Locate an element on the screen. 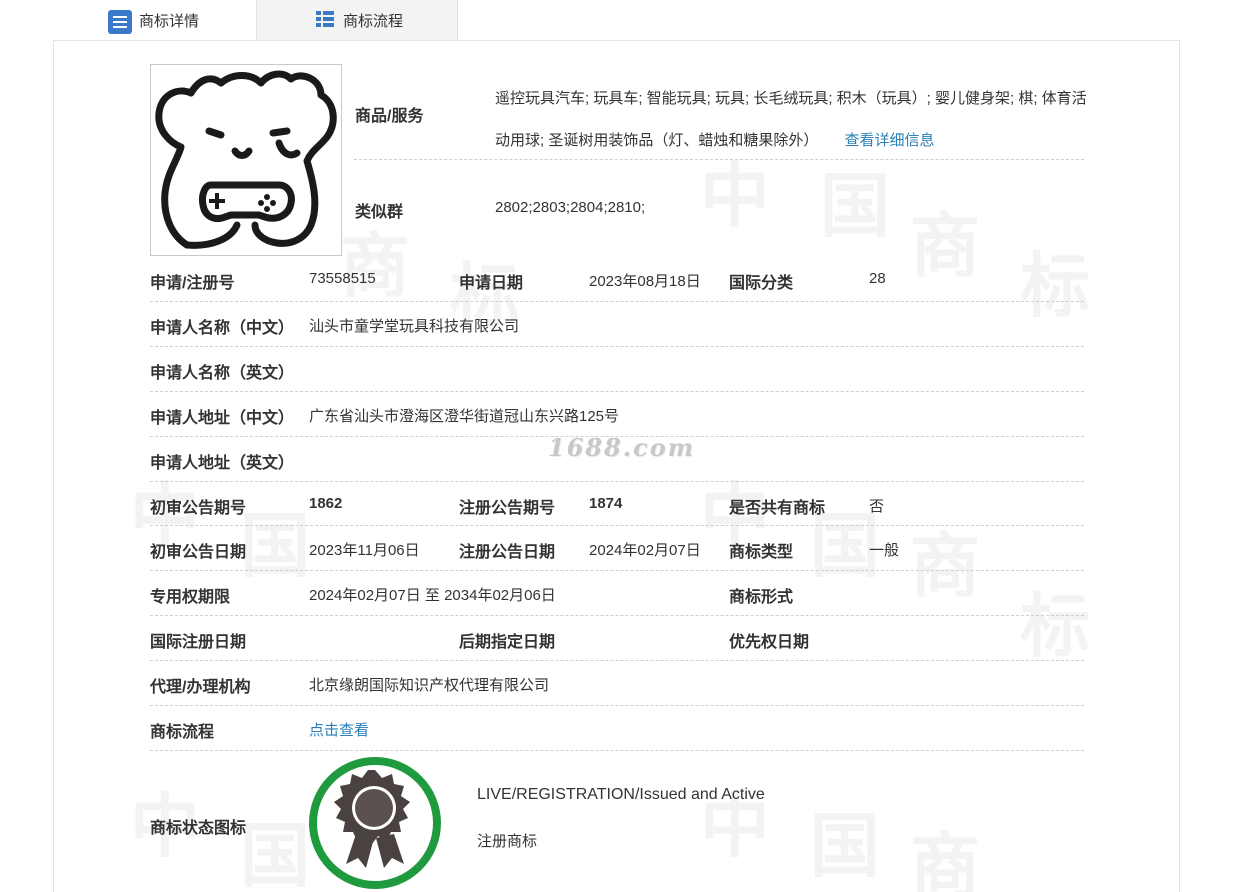 The width and height of the screenshot is (1236, 892). prelim-date-label: 初审公告日期 is located at coordinates (198, 552).